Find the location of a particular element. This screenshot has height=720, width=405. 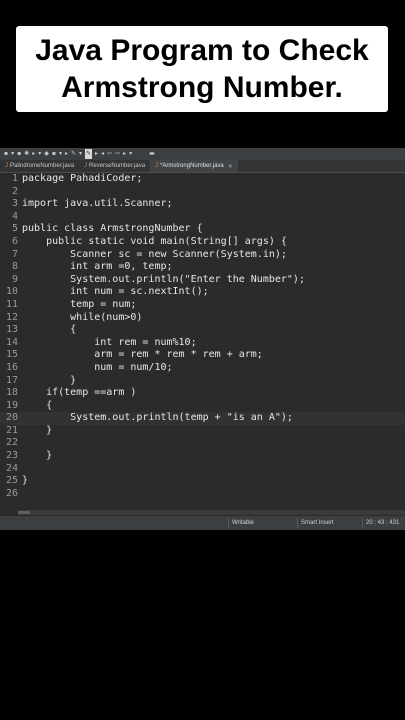

open-type-icon: ▸ is located at coordinates (66, 154).